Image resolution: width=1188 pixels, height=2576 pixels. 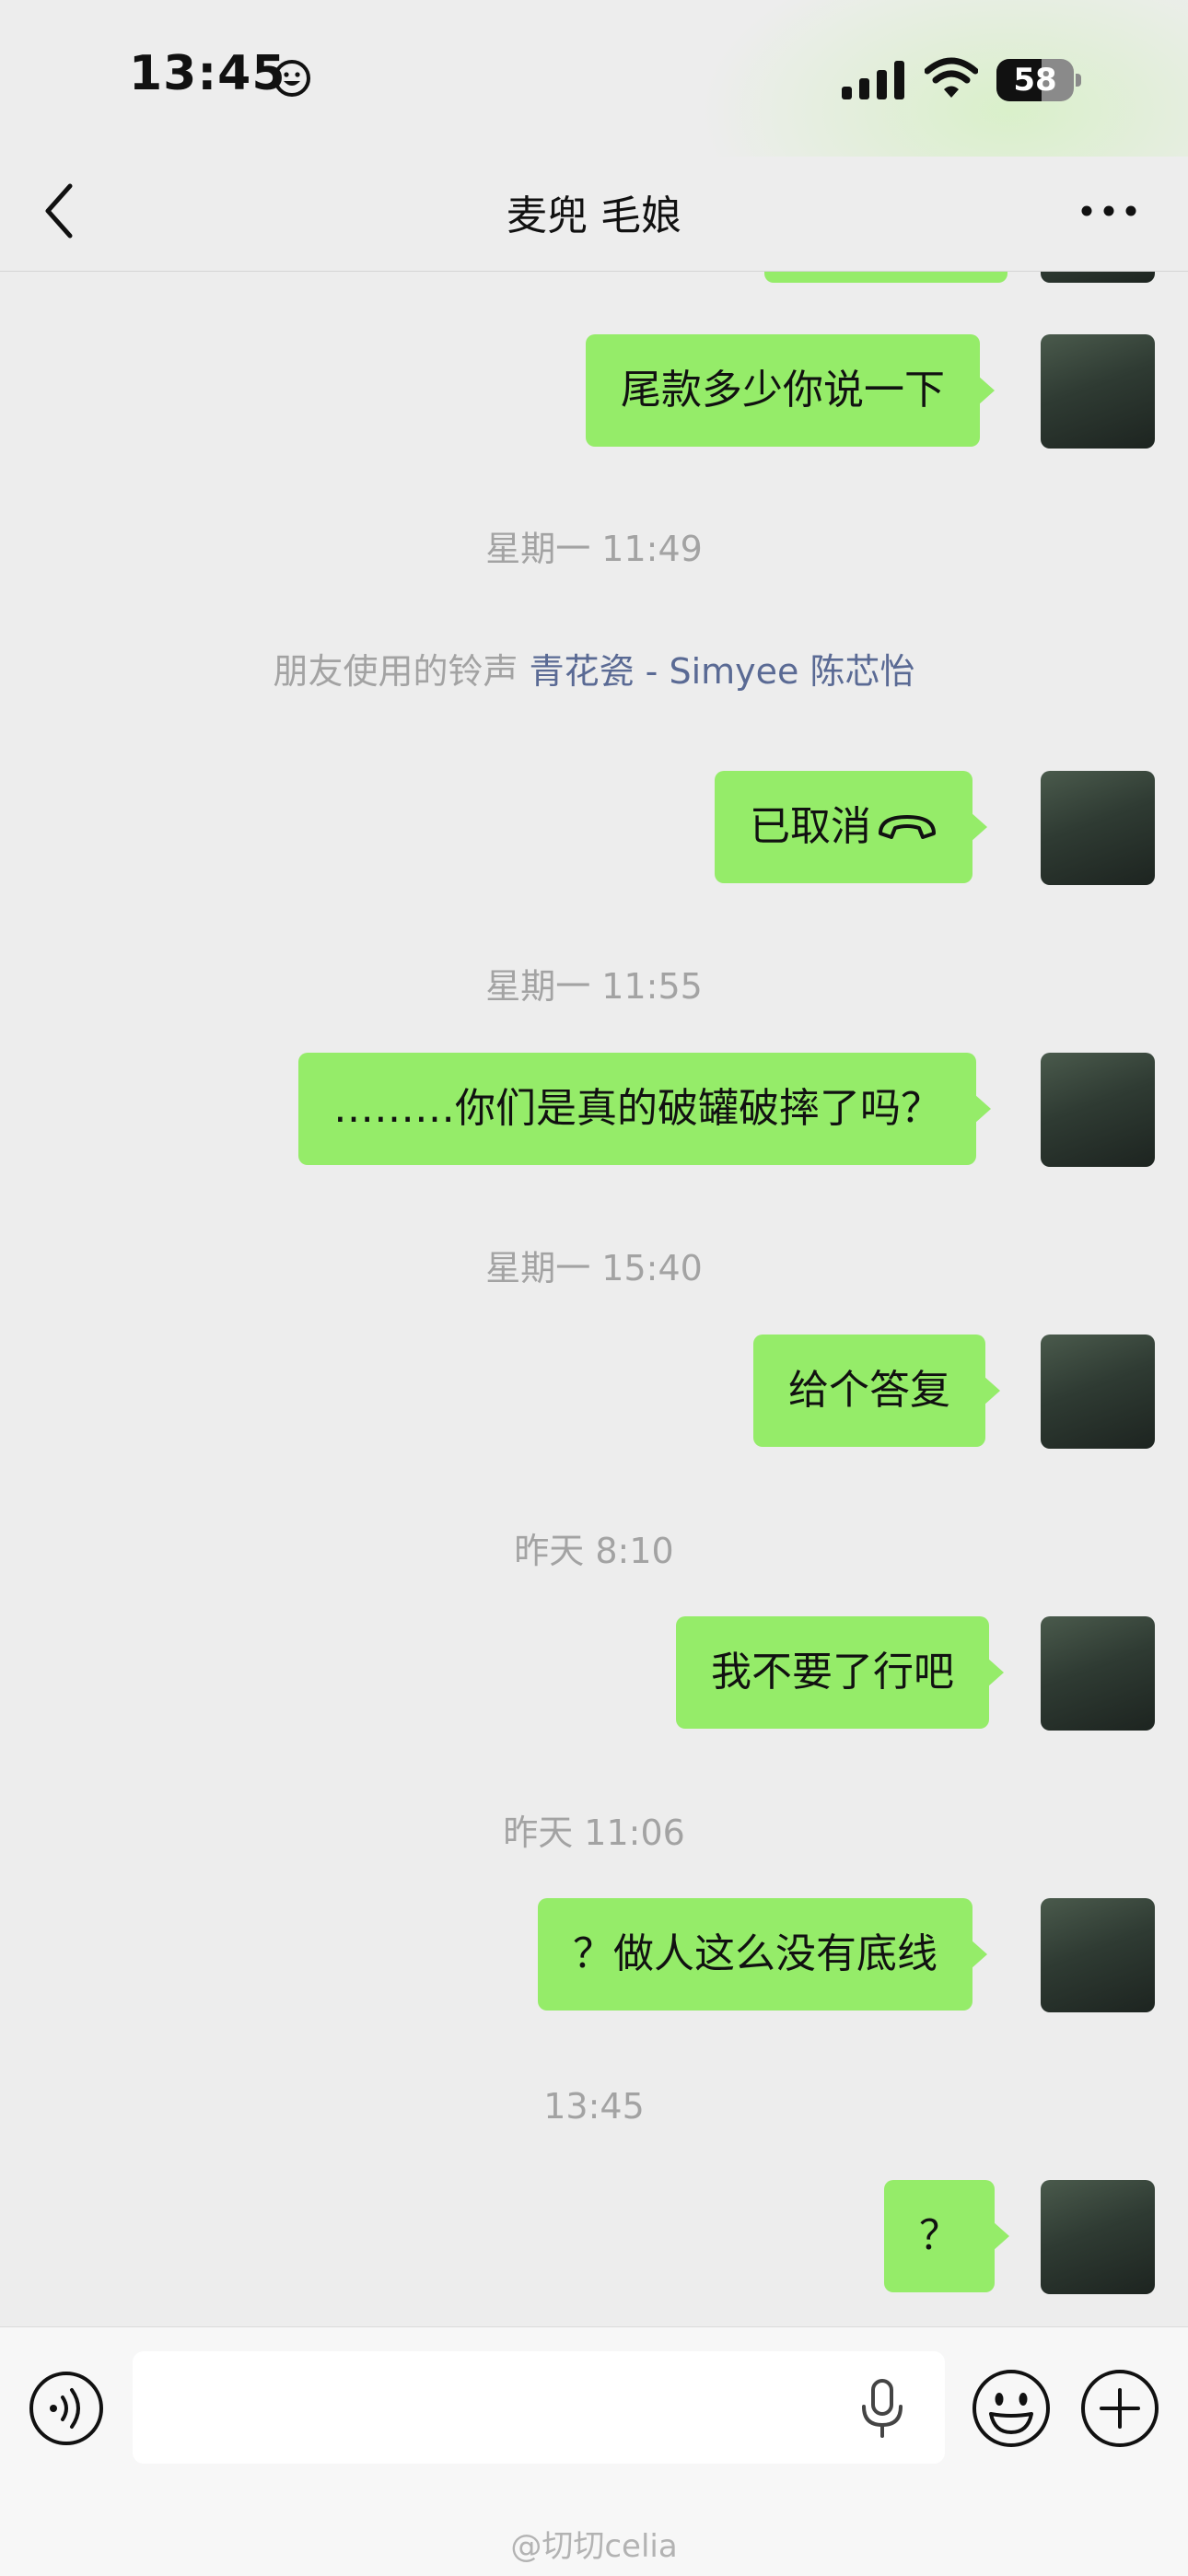 What do you see at coordinates (1119, 2408) in the screenshot?
I see `plus-icon` at bounding box center [1119, 2408].